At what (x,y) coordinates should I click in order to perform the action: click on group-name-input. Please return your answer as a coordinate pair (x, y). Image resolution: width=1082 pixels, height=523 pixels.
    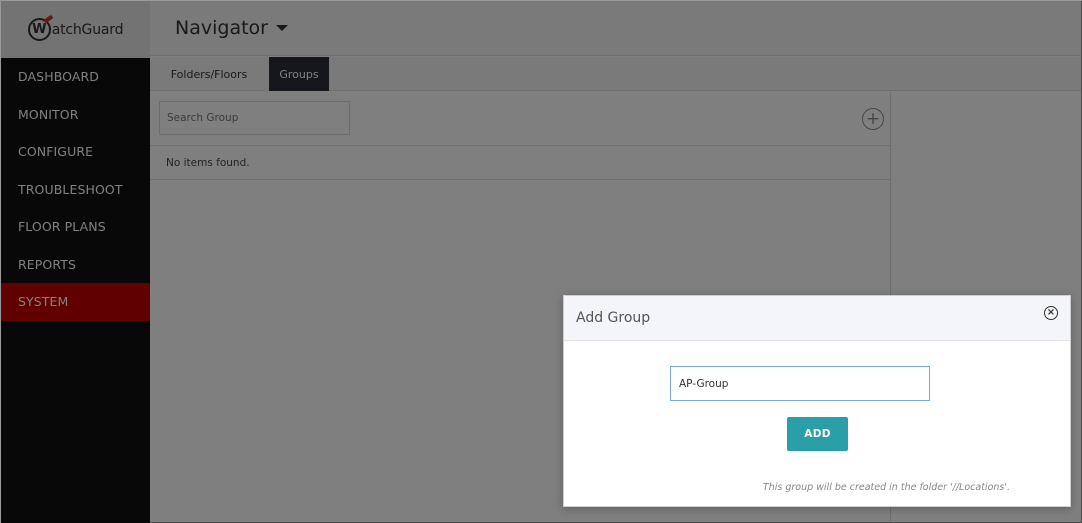
    Looking at the image, I should click on (800, 383).